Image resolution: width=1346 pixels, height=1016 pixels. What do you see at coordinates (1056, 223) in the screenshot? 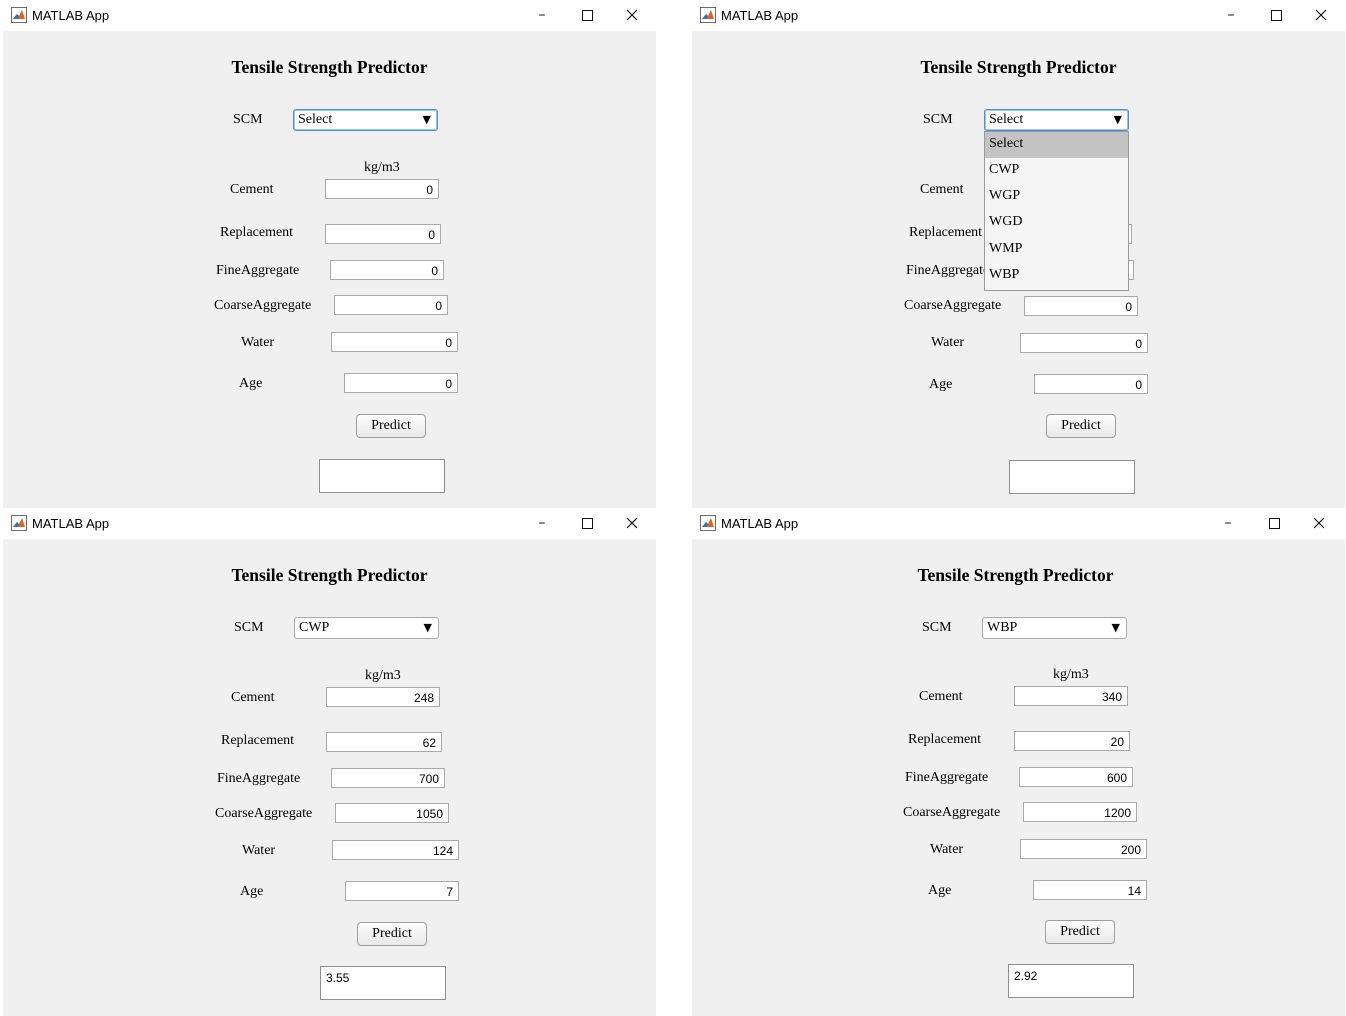
I see `dropdown-option-wgd: WGD` at bounding box center [1056, 223].